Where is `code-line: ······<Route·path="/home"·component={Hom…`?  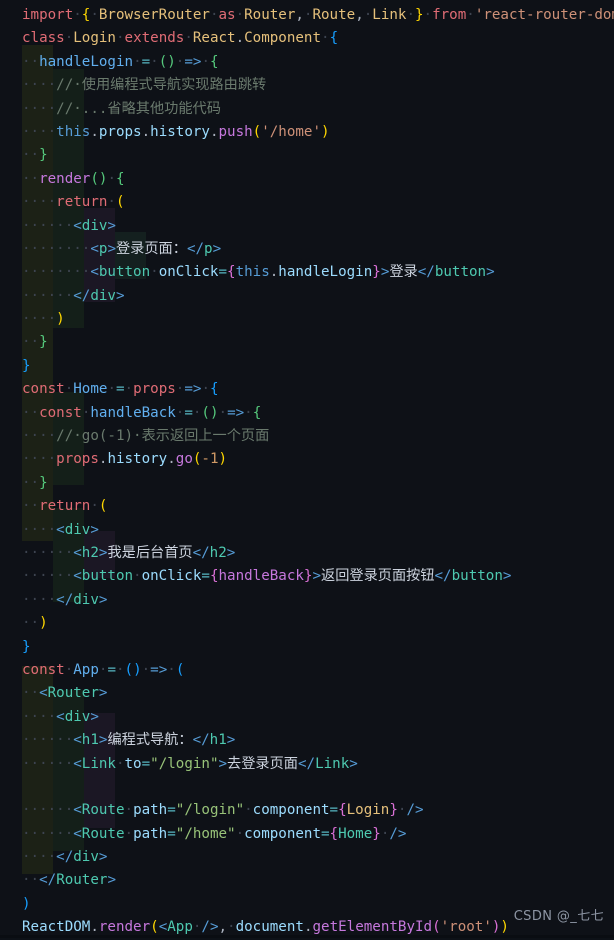 code-line: ······<Route·path="/home"·component={Hom… is located at coordinates (214, 833).